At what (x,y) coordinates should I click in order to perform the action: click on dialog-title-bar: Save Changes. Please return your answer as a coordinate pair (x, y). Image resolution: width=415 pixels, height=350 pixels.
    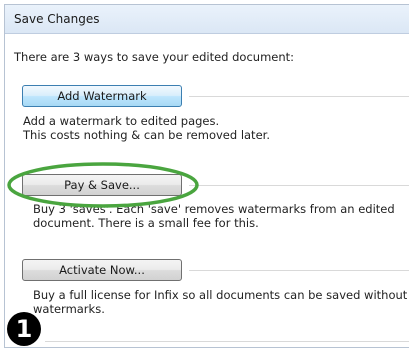
    Looking at the image, I should click on (207, 19).